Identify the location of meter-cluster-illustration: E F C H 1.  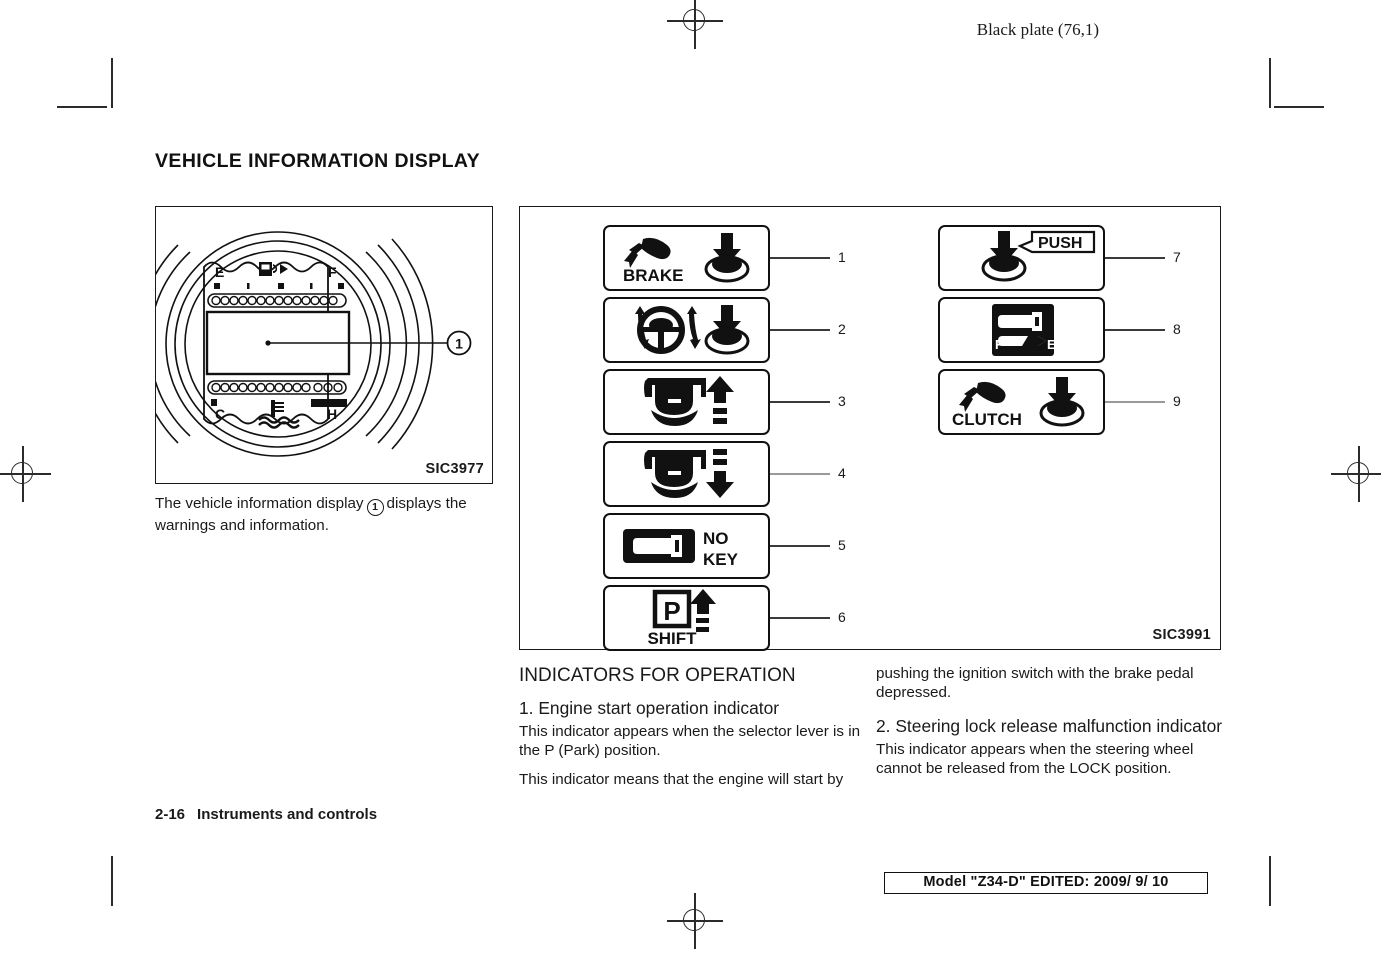
(314, 344).